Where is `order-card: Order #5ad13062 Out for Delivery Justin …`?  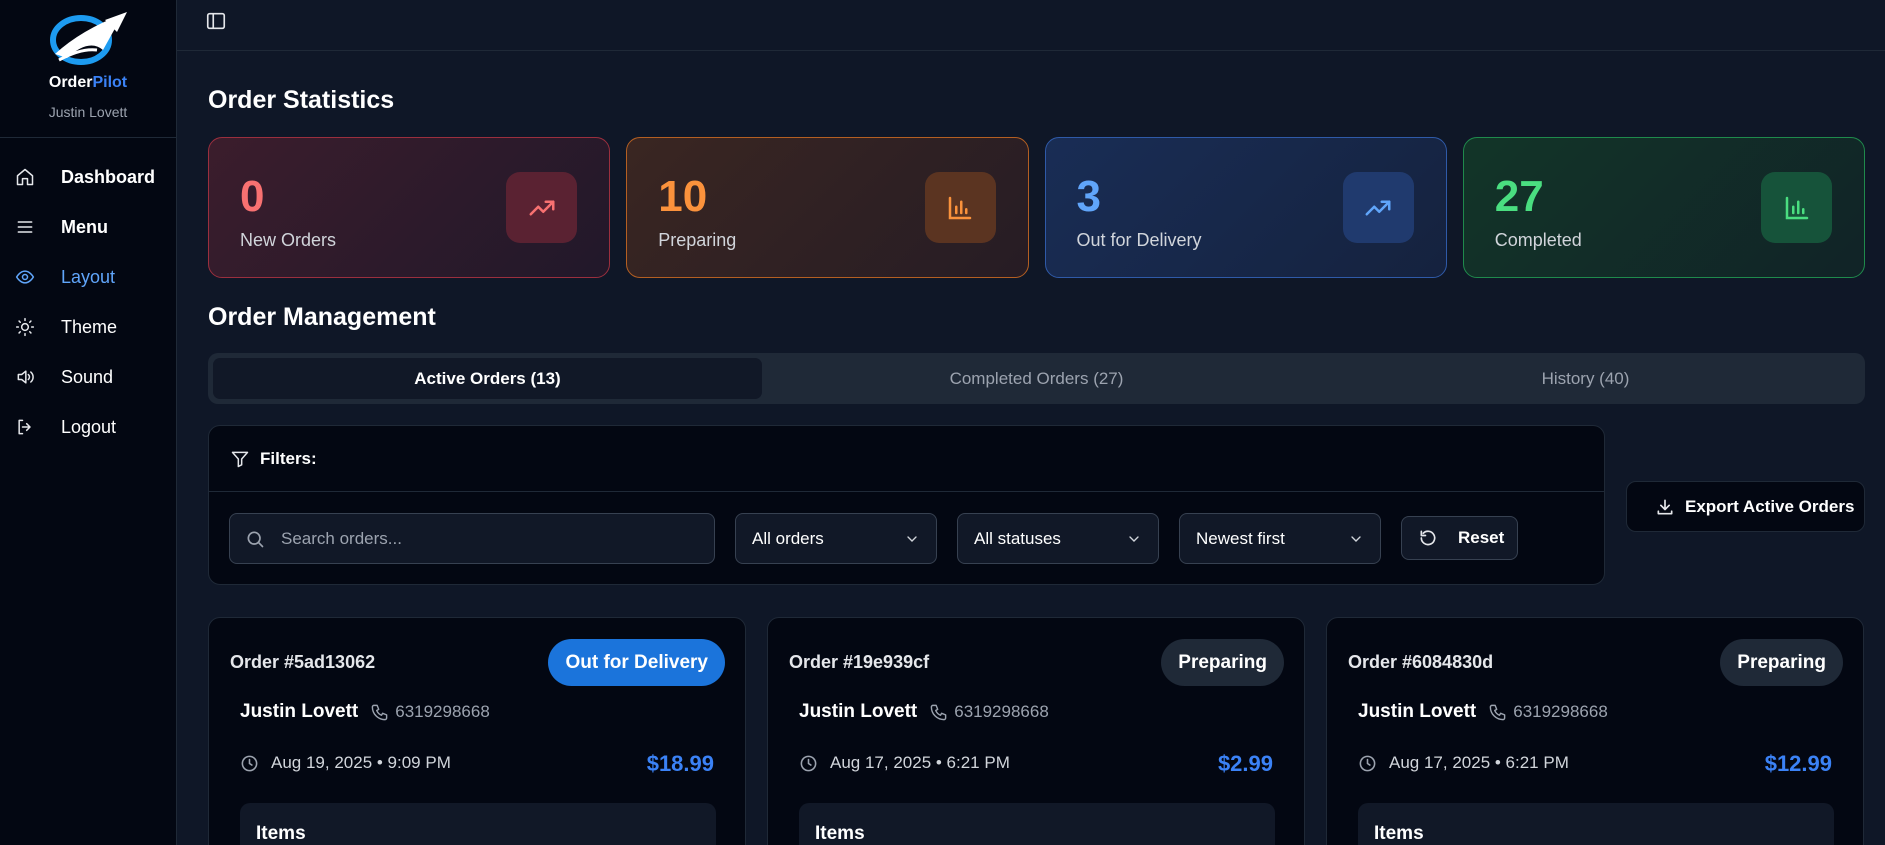 order-card: Order #5ad13062 Out for Delivery Justin … is located at coordinates (477, 731).